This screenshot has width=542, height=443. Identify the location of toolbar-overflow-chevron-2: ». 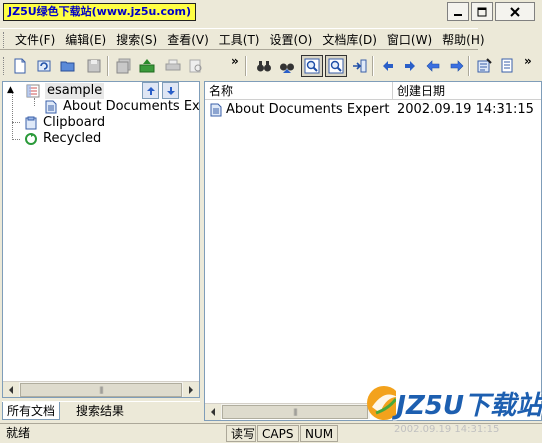
(528, 61).